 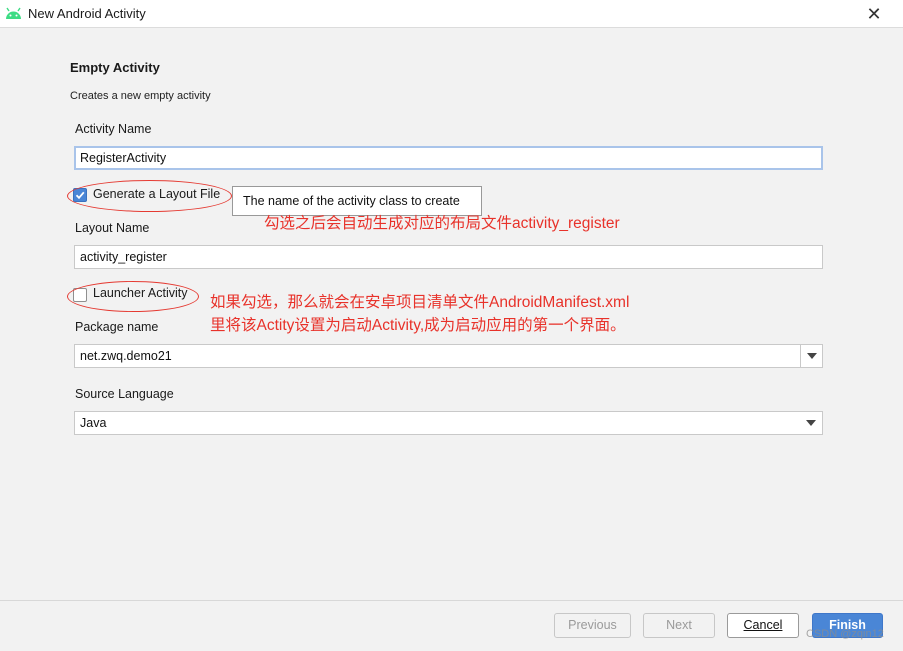 I want to click on watermark: CSDN @zqin12, so click(x=845, y=634).